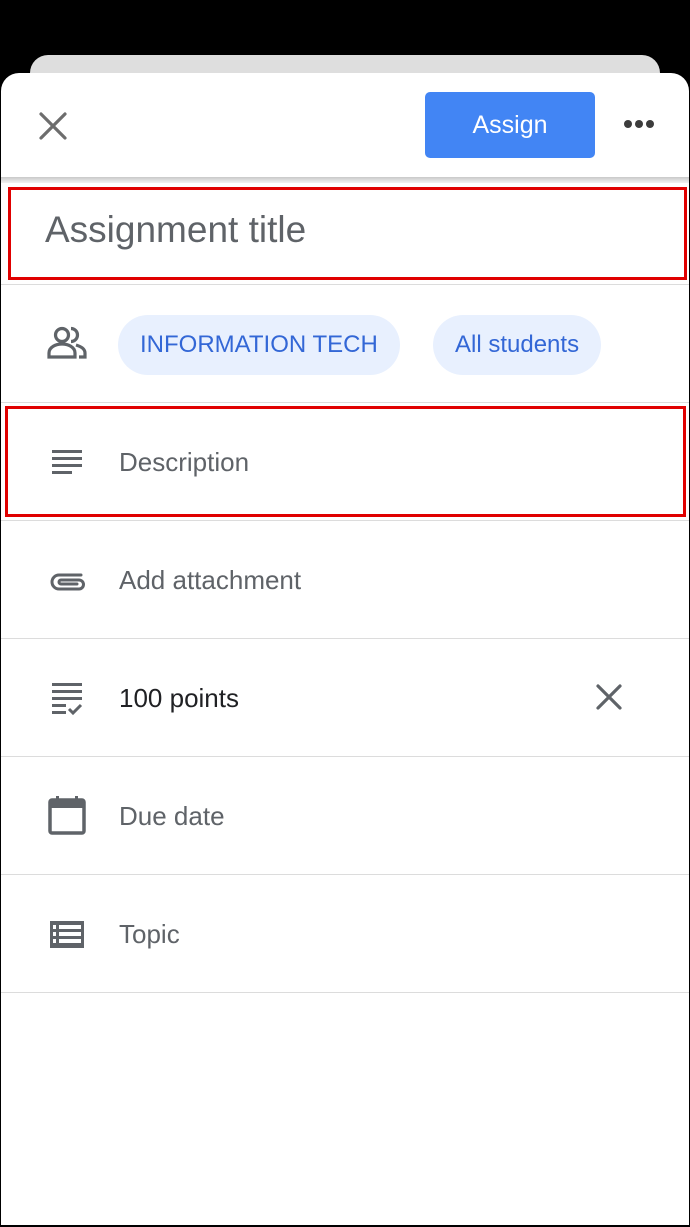 The width and height of the screenshot is (690, 1227). Describe the element at coordinates (149, 934) in the screenshot. I see `topic-label: Topic` at that location.